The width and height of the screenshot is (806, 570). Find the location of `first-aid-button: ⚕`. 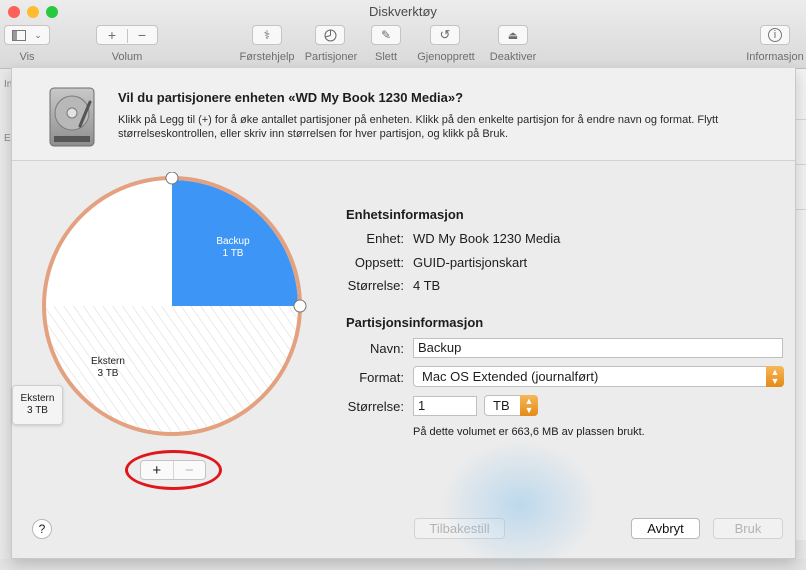

first-aid-button: ⚕ is located at coordinates (267, 35).